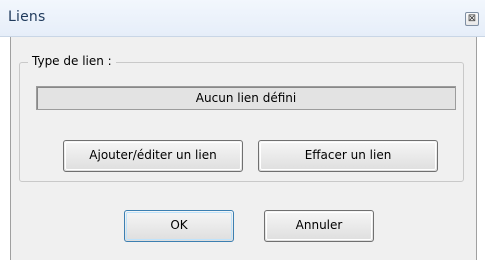 Image resolution: width=485 pixels, height=260 pixels. I want to click on delete-link-button: Effacer un lien, so click(348, 156).